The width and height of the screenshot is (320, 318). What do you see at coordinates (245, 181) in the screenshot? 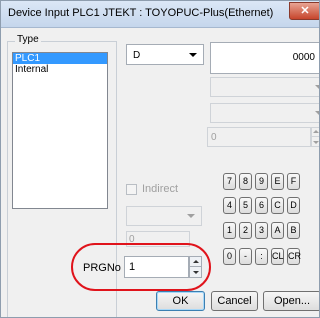
I see `key-8: 8` at bounding box center [245, 181].